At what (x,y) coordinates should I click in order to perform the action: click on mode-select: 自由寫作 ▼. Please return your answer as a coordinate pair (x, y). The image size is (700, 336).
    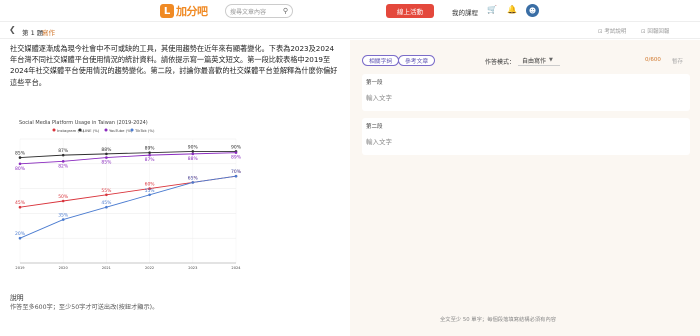
    Looking at the image, I should click on (539, 60).